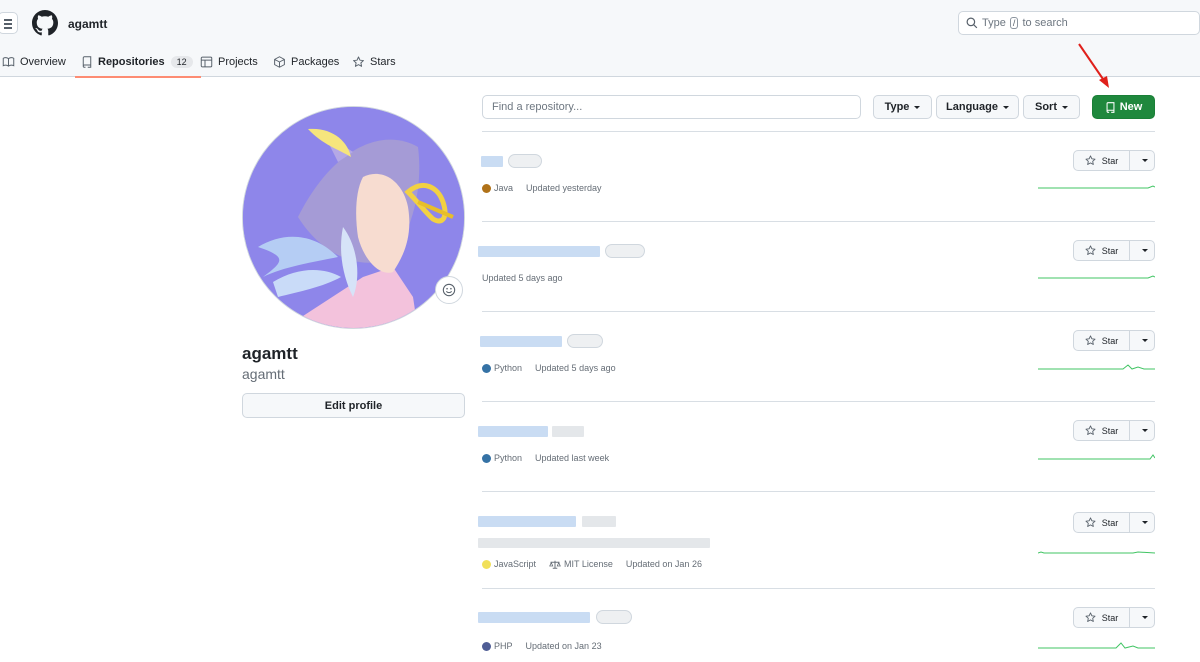 The width and height of the screenshot is (1200, 662). I want to click on repo-license: MIT License, so click(588, 564).